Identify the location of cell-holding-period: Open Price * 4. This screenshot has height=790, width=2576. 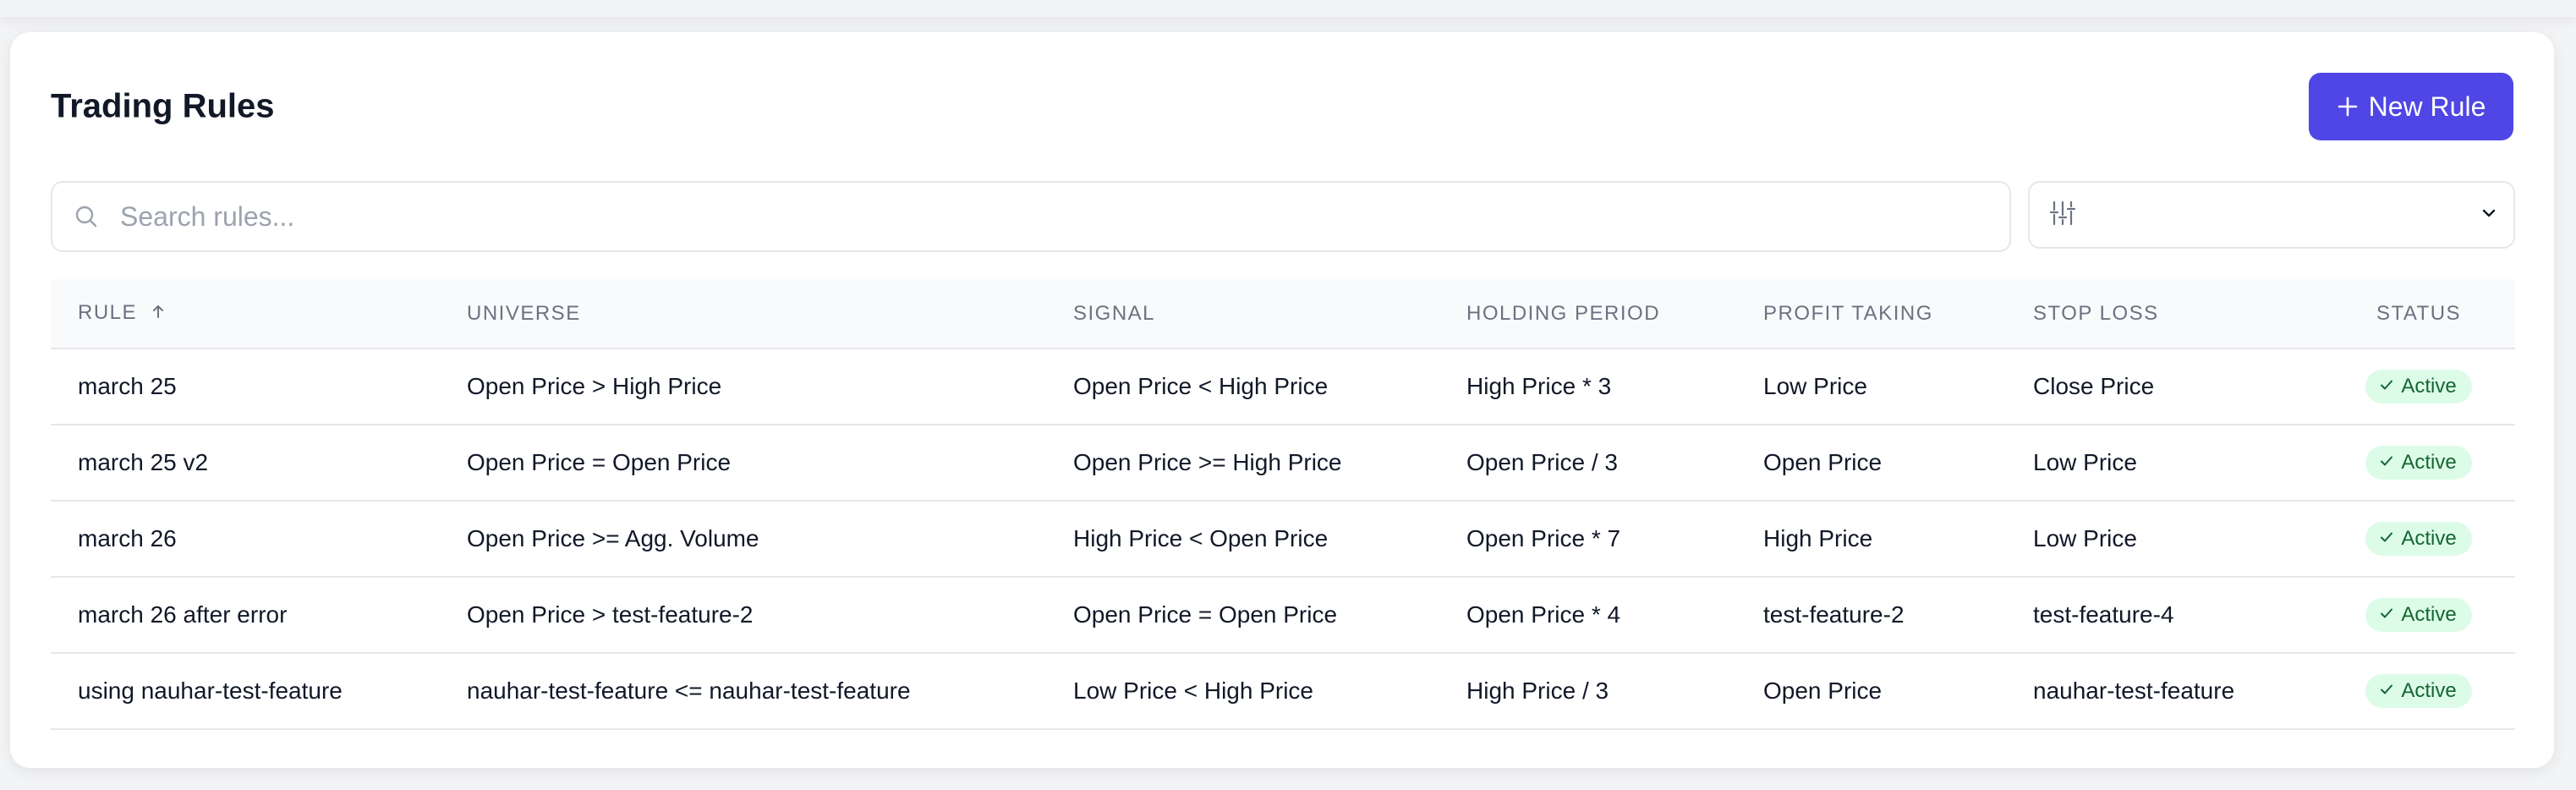
(1587, 615).